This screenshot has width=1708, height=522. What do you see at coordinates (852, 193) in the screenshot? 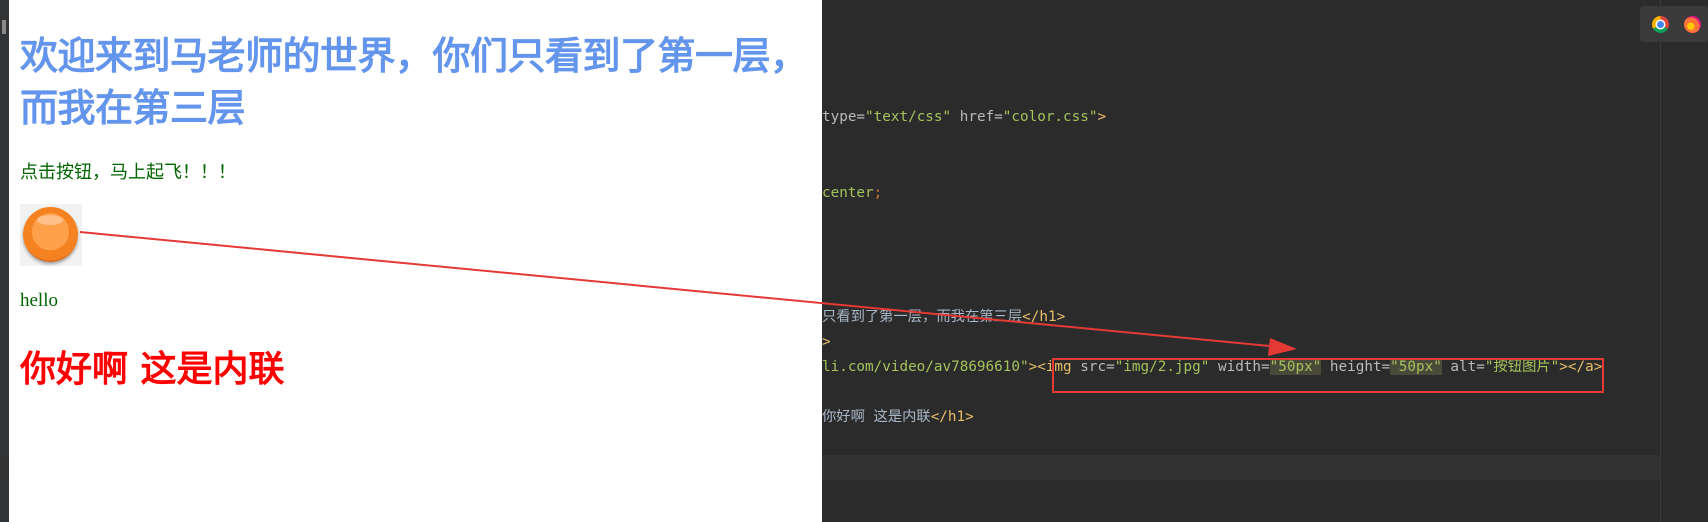
I see `code-line-css-center: center;` at bounding box center [852, 193].